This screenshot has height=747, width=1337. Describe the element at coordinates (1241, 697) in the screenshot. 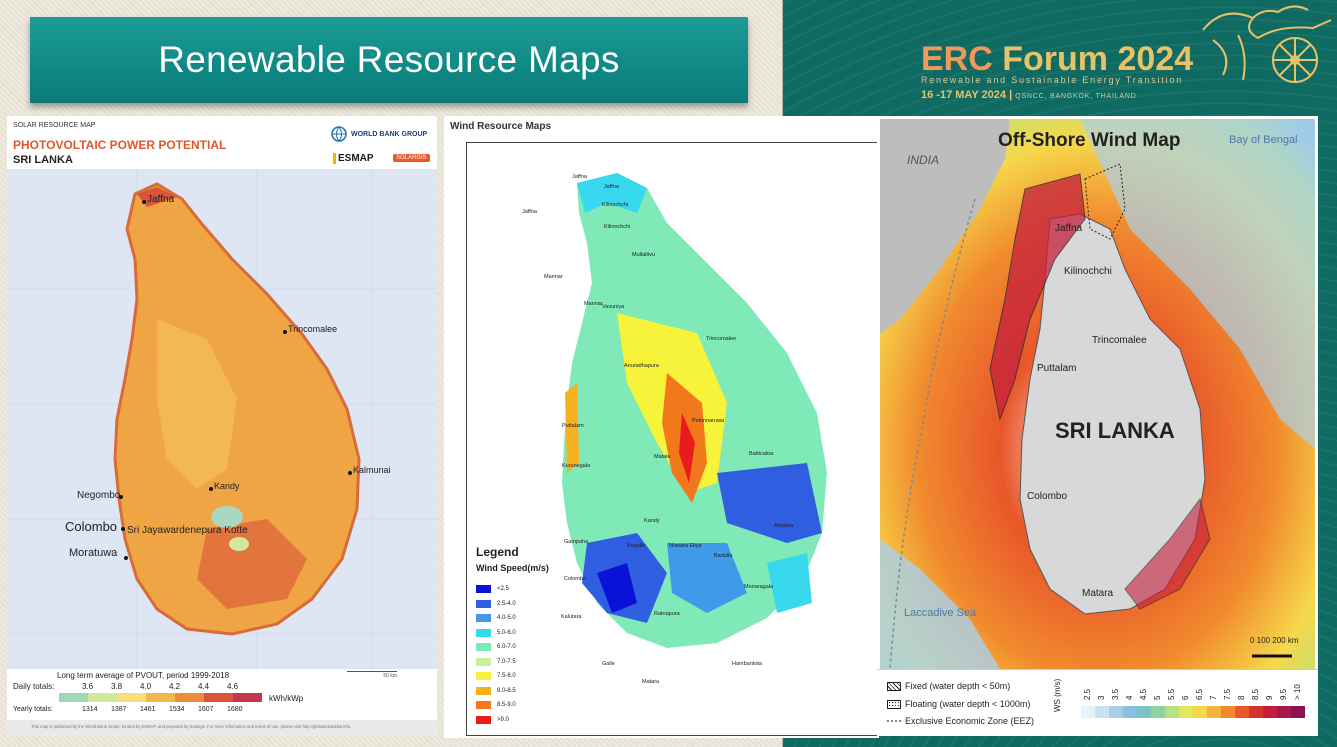

I see `ws-value: 8` at that location.